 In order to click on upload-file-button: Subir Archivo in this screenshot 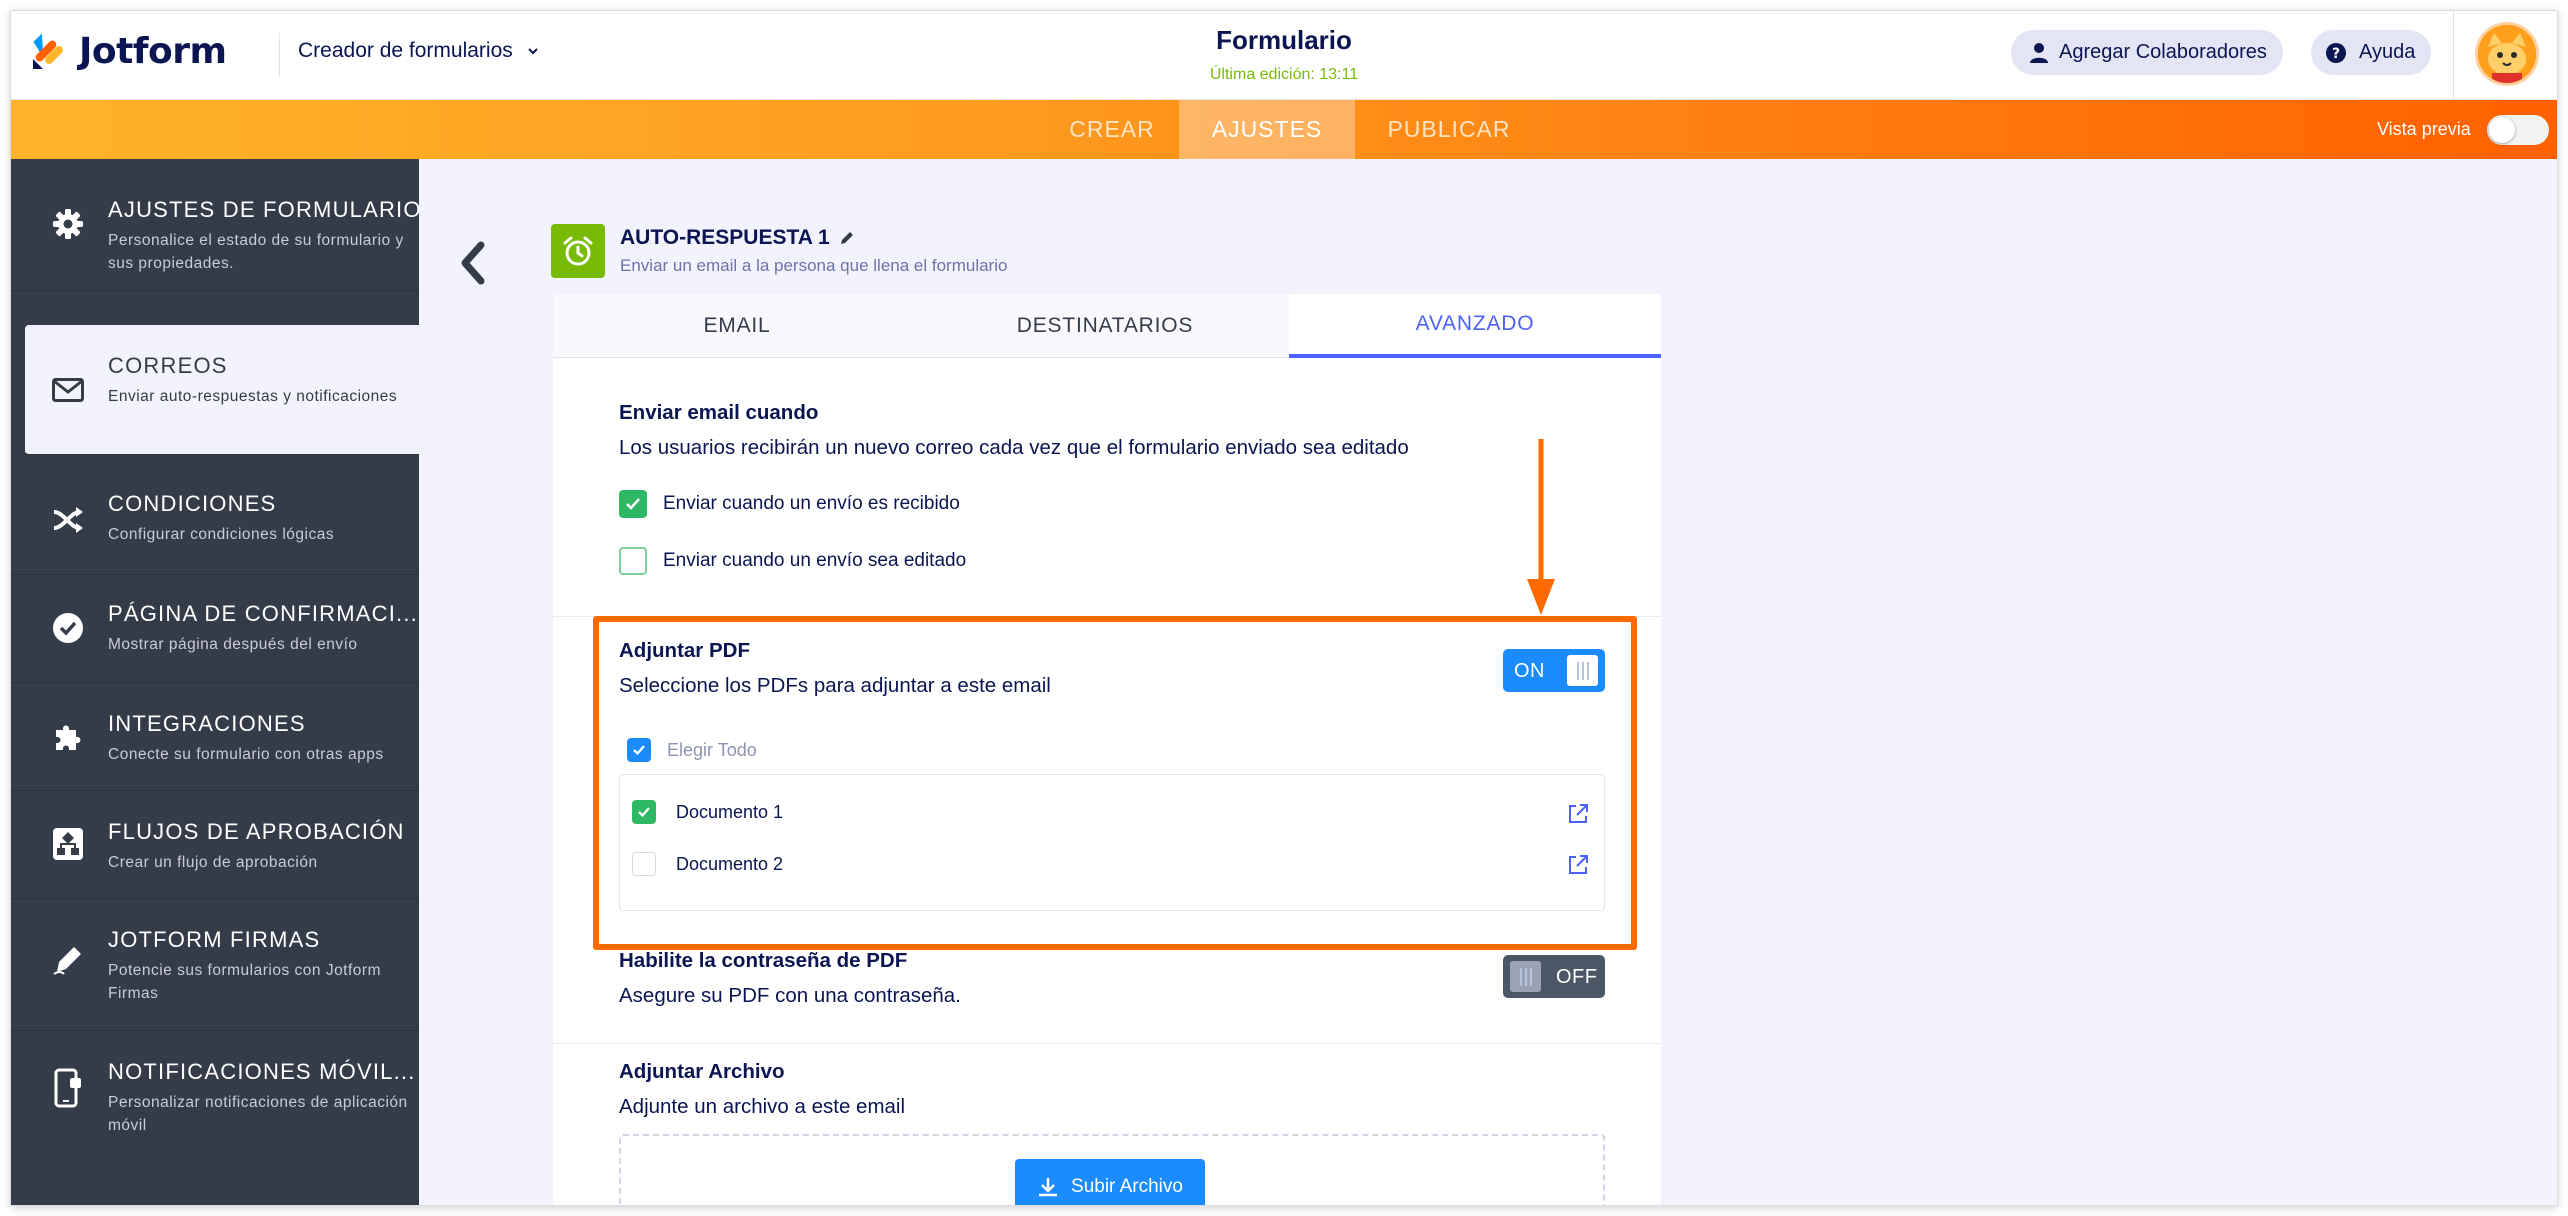, I will do `click(1110, 1182)`.